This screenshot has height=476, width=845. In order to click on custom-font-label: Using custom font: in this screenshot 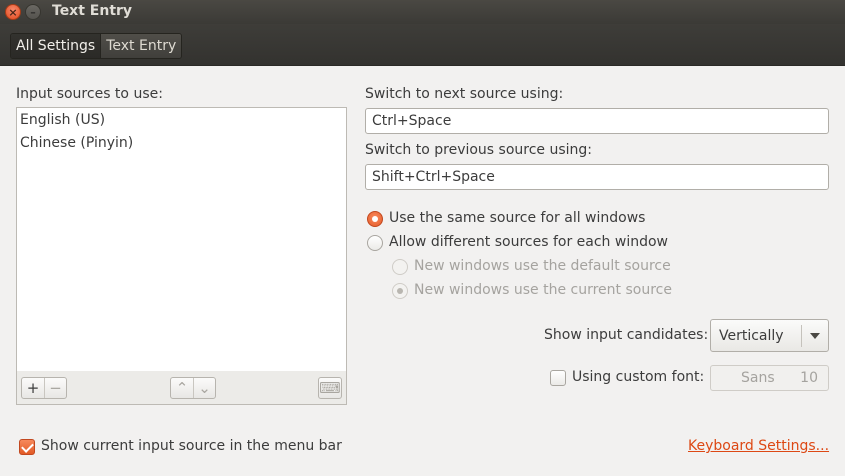, I will do `click(638, 377)`.